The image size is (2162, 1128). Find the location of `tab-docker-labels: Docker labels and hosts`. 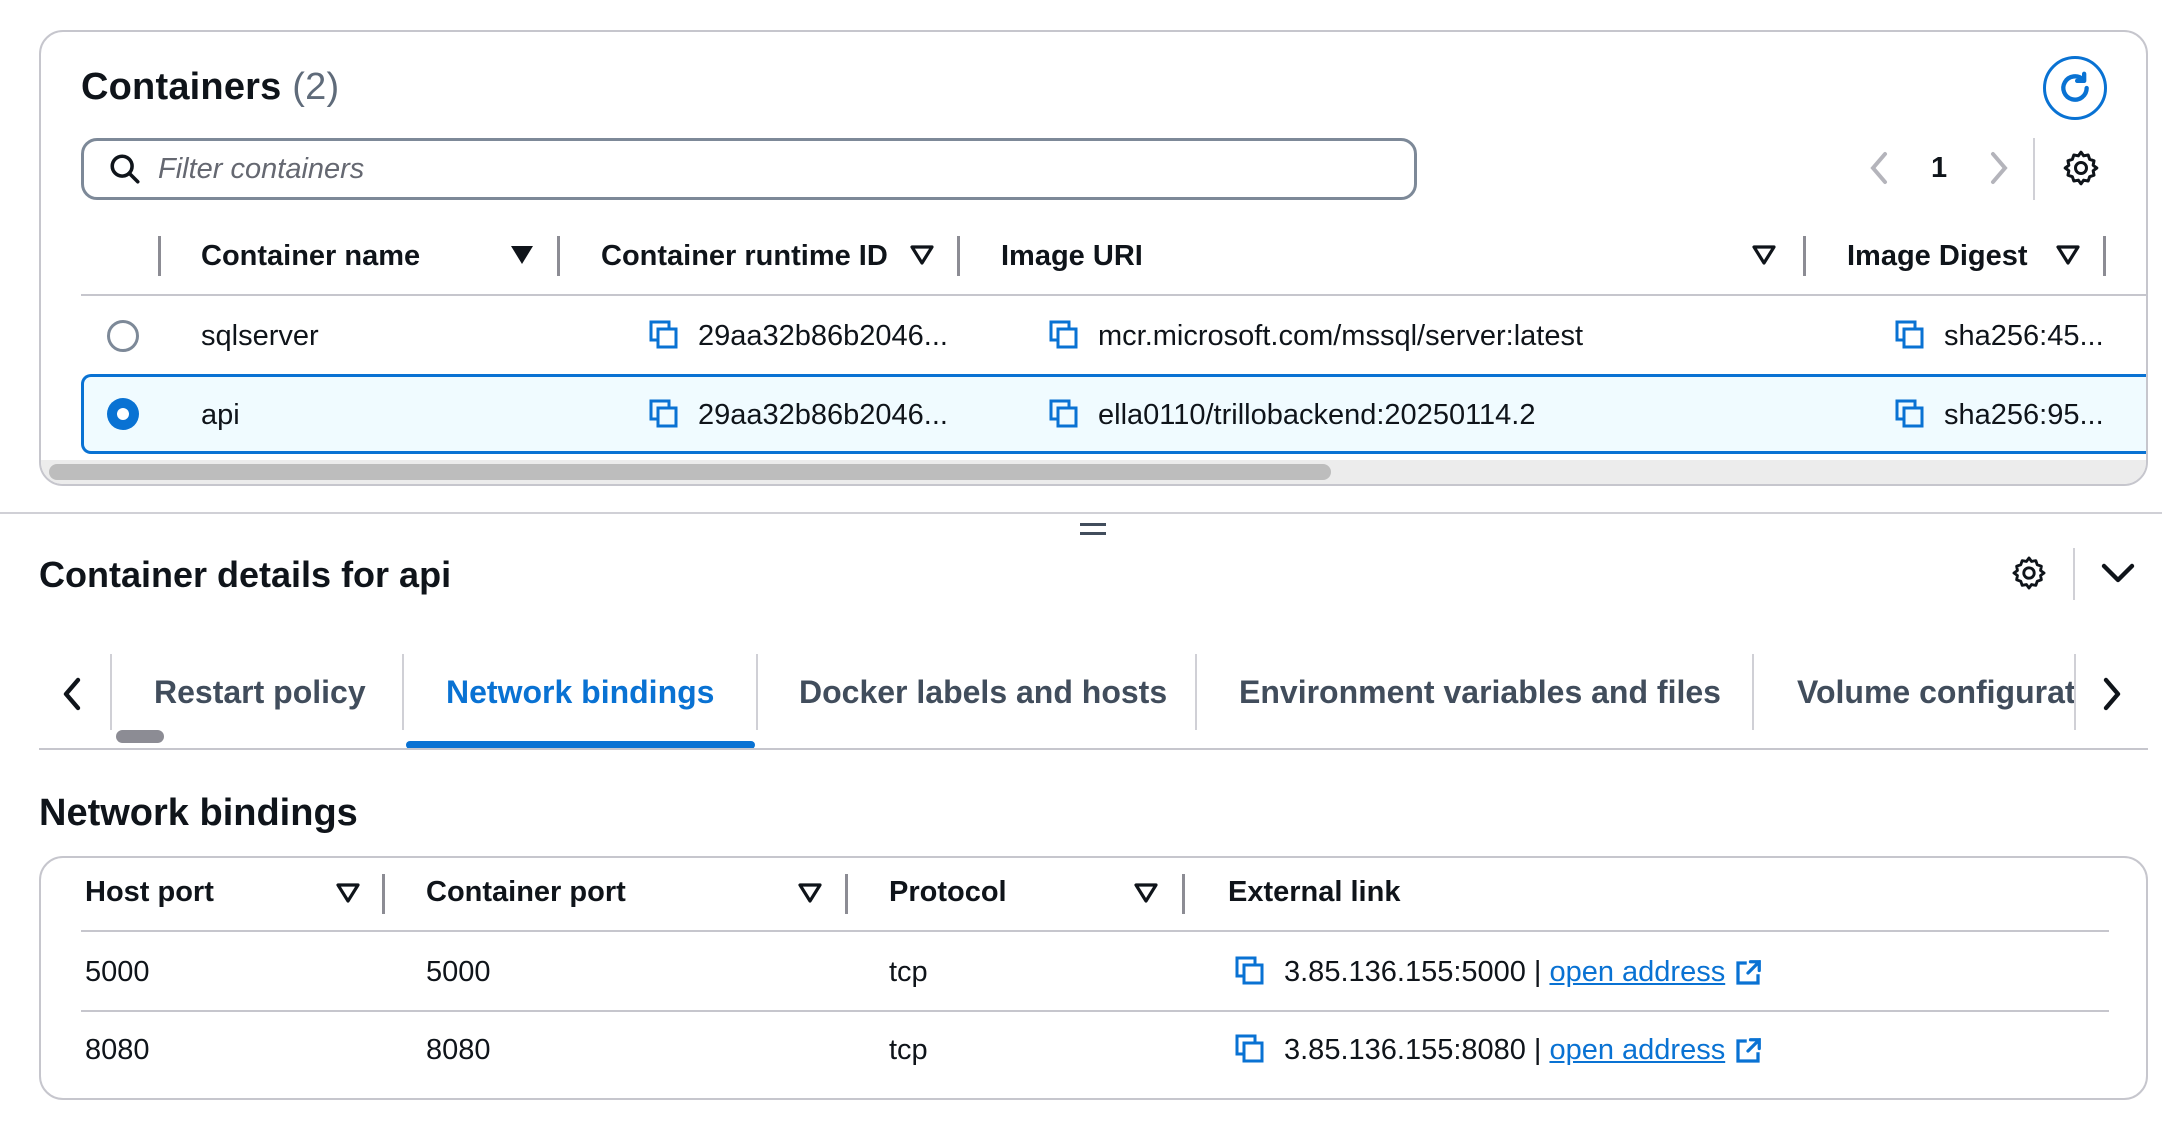

tab-docker-labels: Docker labels and hosts is located at coordinates (983, 692).